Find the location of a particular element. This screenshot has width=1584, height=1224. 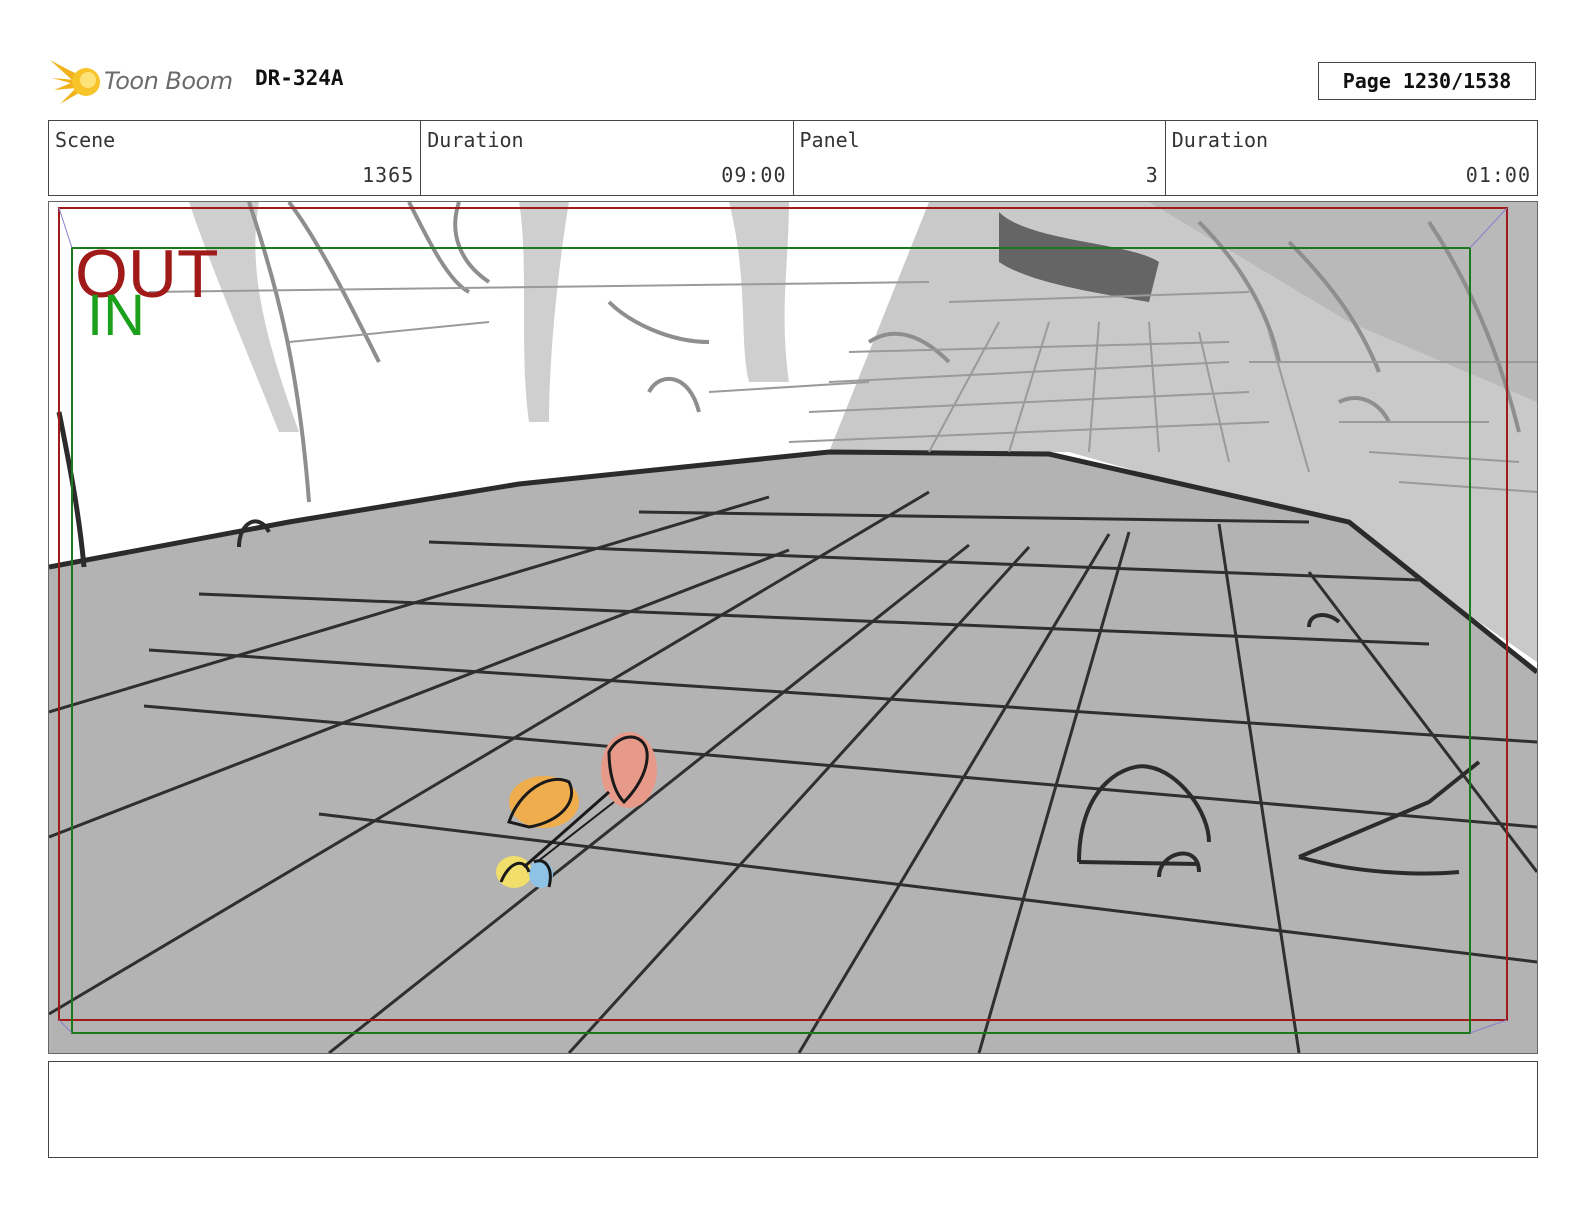

starburst-icon is located at coordinates (75, 82).